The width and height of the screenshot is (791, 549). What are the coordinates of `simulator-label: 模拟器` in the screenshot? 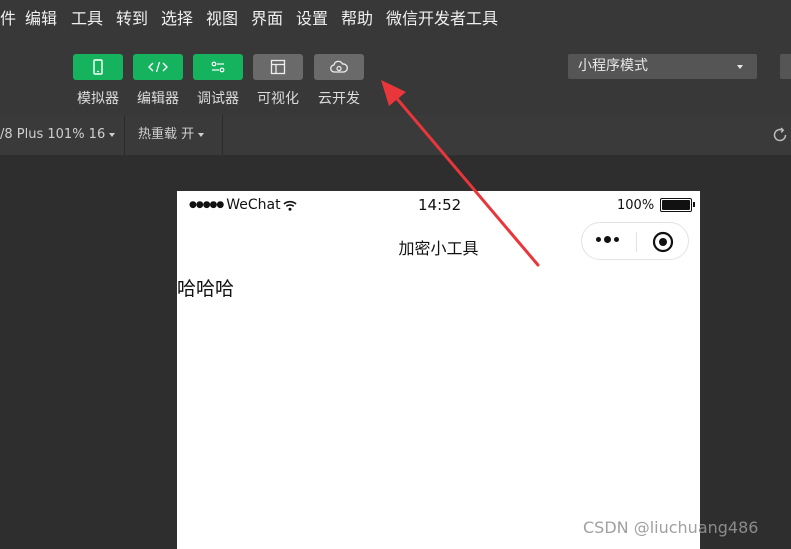 It's located at (98, 99).